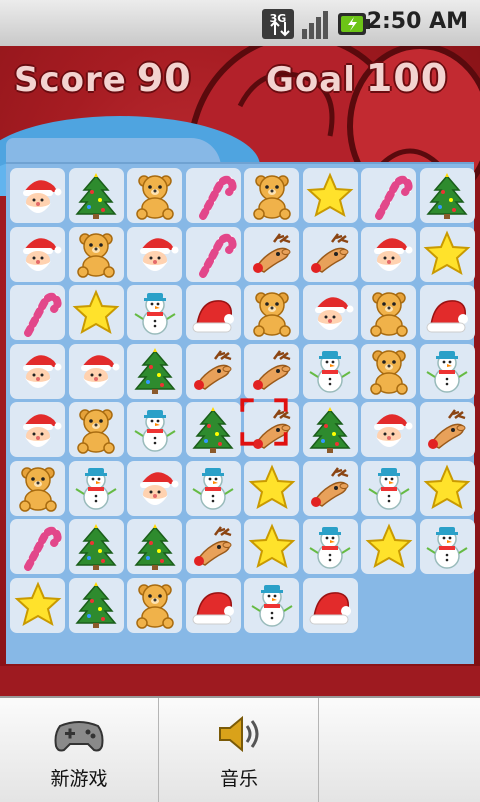 This screenshot has height=802, width=480. I want to click on goal-value: 100, so click(407, 78).